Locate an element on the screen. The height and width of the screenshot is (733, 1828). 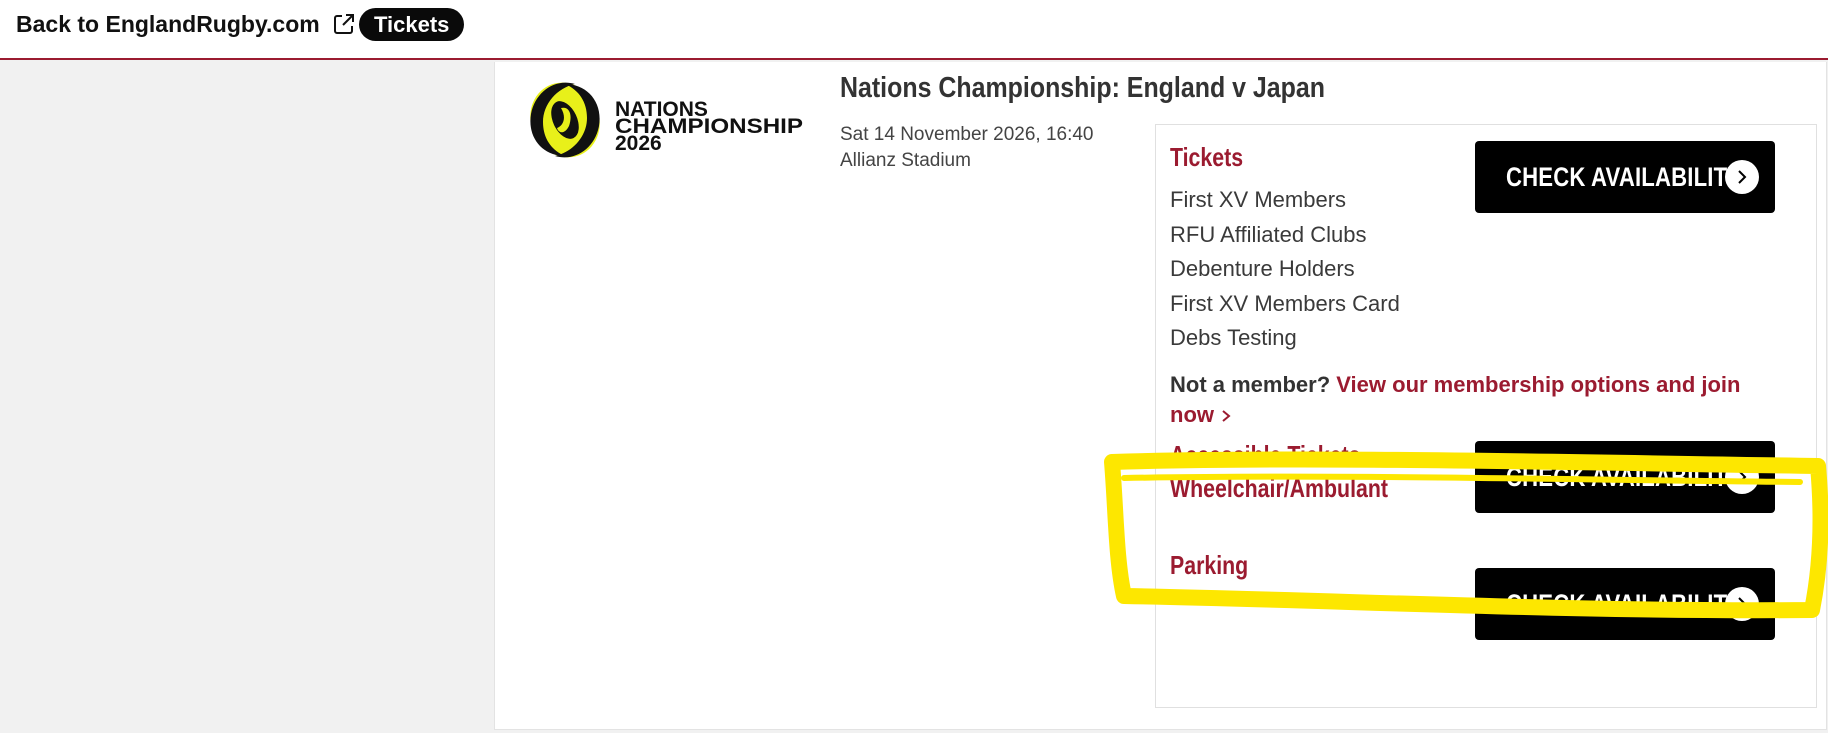
event-date: Sat 14 November 2026, 16:40 is located at coordinates (967, 134).